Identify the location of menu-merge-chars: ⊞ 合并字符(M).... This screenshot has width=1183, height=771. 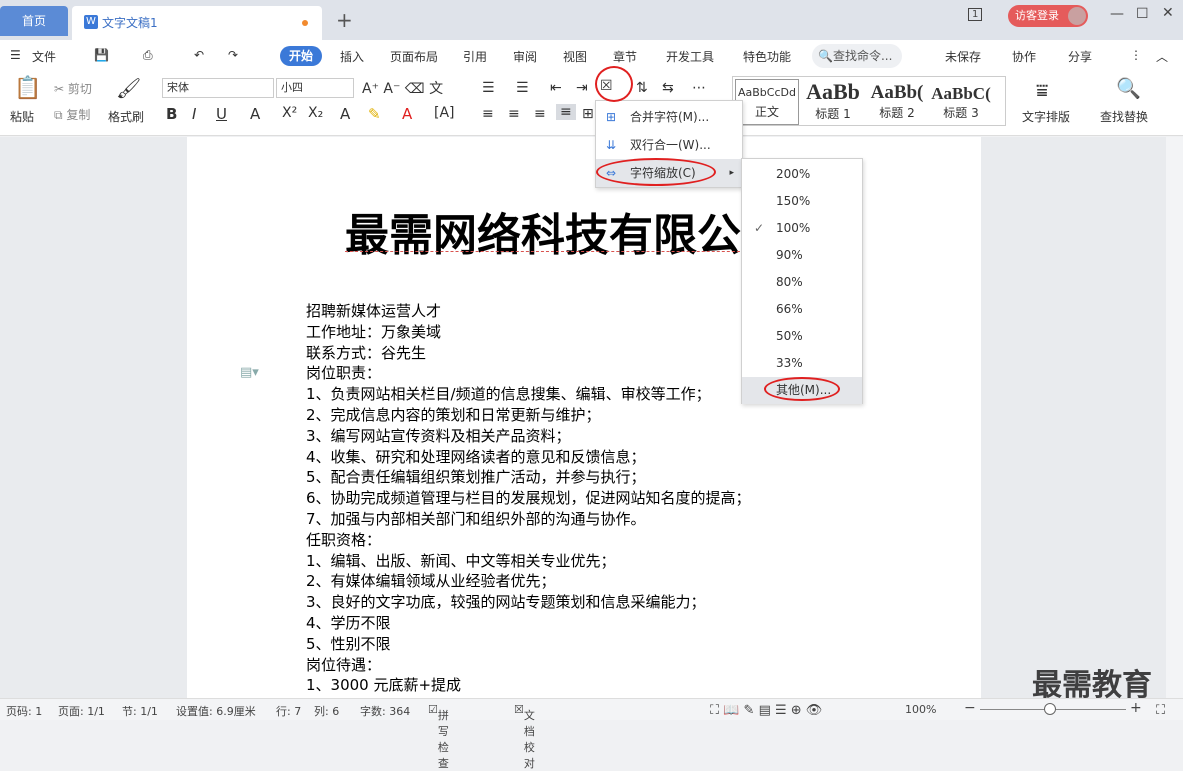
(669, 117).